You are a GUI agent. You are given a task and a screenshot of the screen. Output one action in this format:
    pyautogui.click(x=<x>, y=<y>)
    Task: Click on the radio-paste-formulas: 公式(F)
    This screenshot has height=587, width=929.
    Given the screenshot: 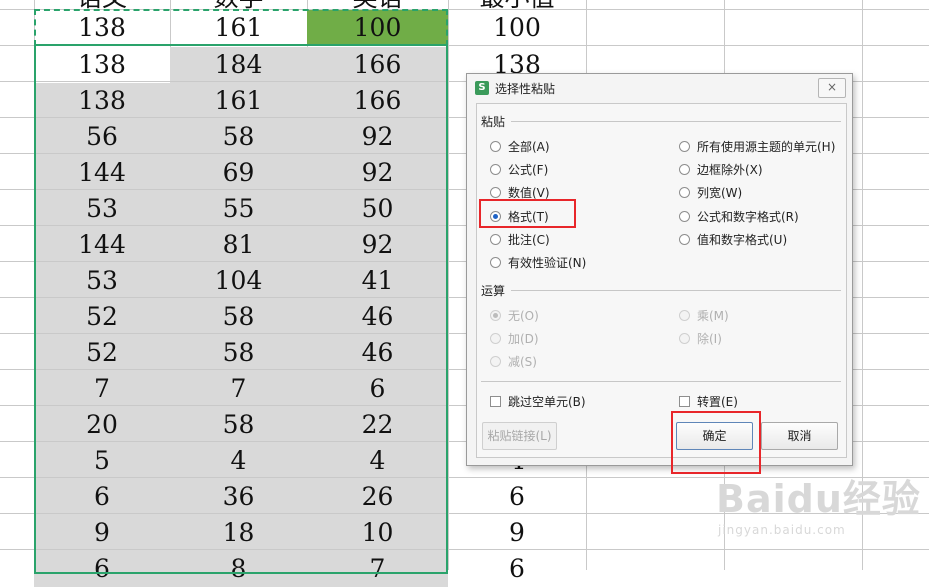 What is the action you would take?
    pyautogui.click(x=519, y=169)
    